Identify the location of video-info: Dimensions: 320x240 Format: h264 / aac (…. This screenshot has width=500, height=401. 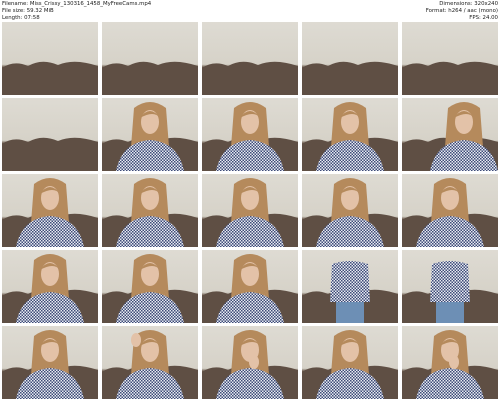
(462, 11).